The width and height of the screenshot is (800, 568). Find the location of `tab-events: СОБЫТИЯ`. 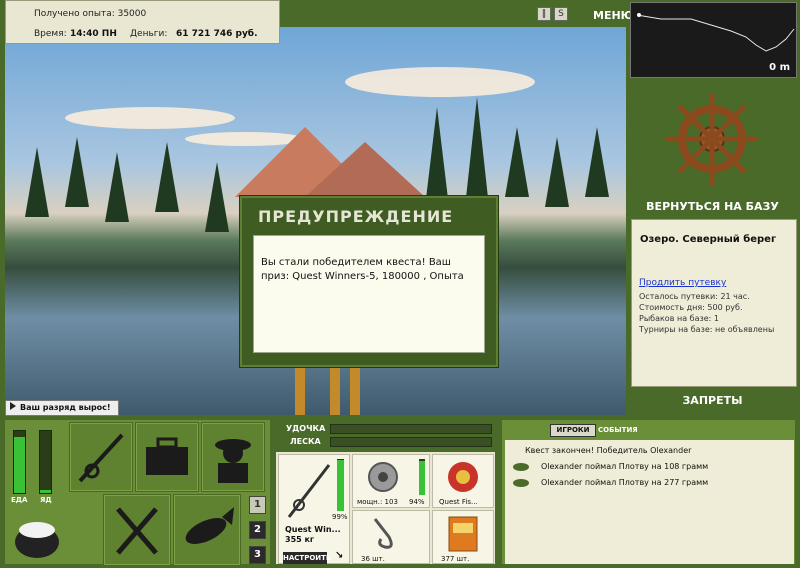

tab-events: СОБЫТИЯ is located at coordinates (618, 430).